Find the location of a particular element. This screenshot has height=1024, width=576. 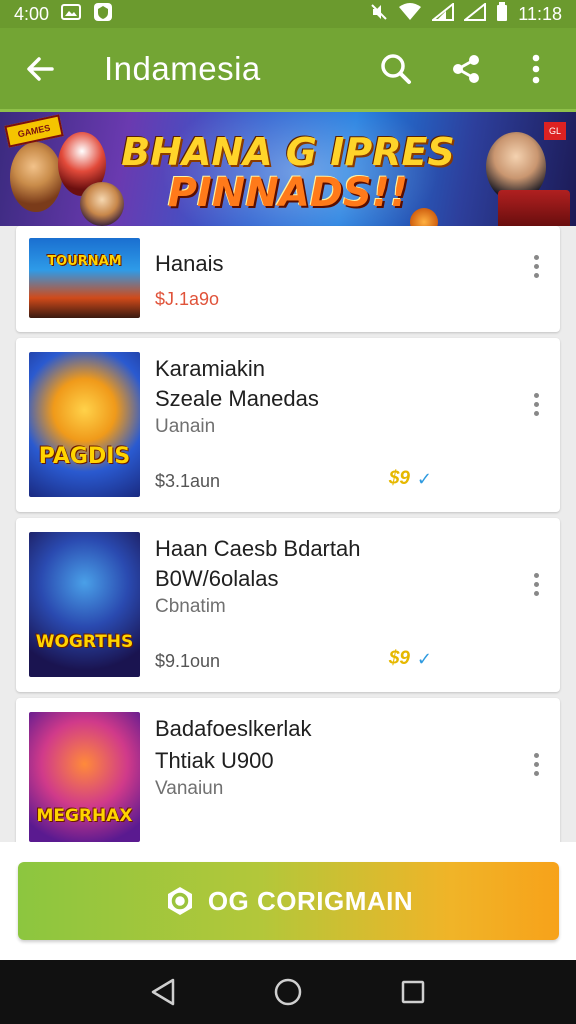

product-category: Cbnatim is located at coordinates (190, 606).